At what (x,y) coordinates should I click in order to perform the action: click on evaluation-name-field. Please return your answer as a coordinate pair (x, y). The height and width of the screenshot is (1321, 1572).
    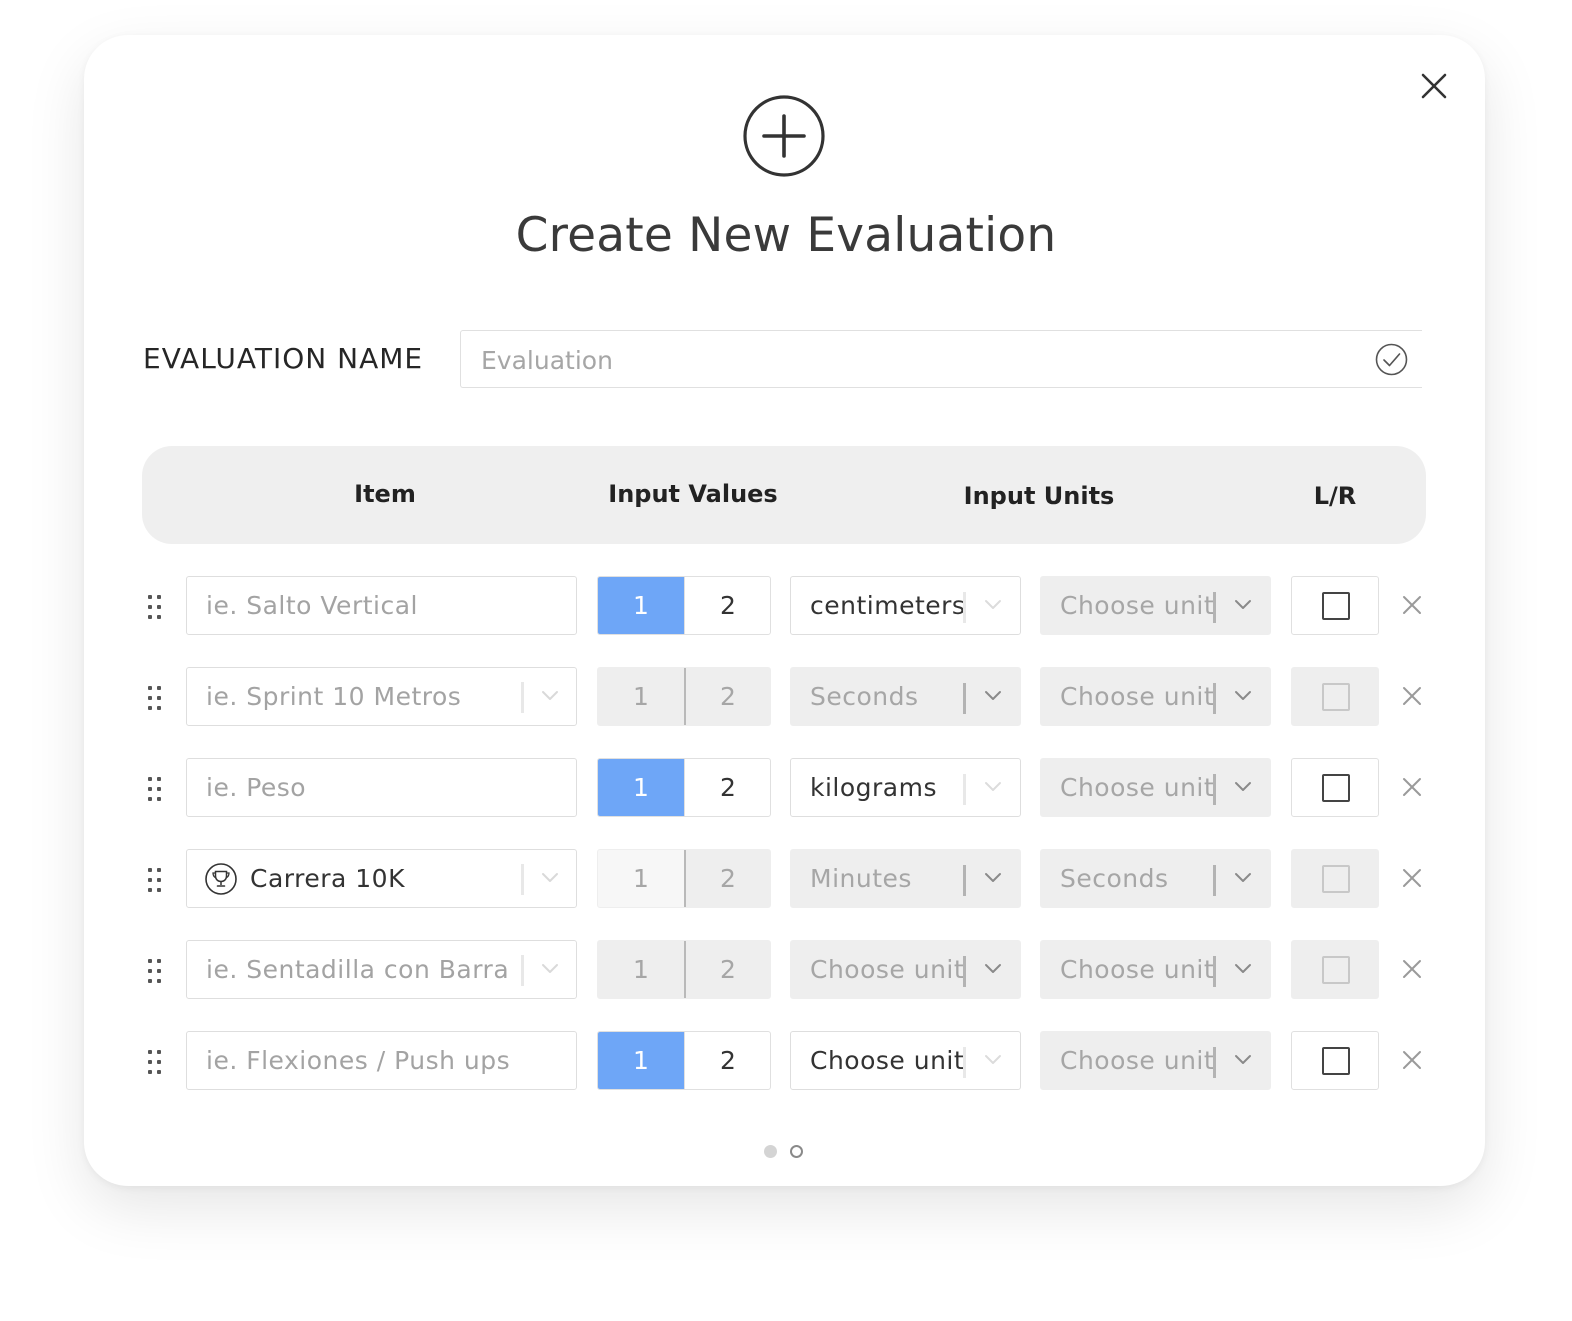
    Looking at the image, I should click on (941, 359).